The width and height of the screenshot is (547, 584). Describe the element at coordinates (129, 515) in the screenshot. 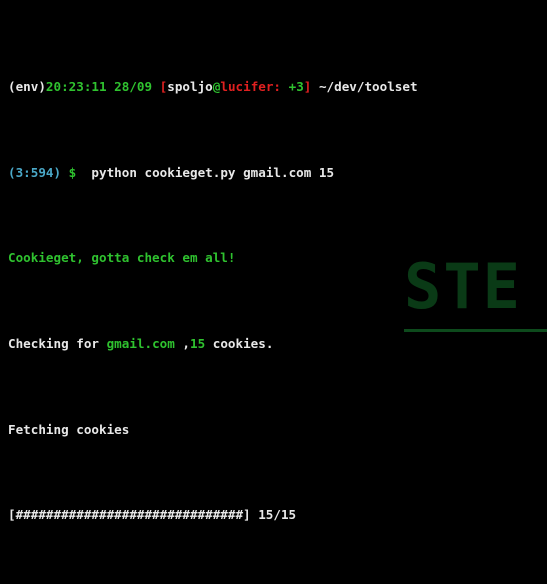

I see `progress-bar: [##############################]` at that location.